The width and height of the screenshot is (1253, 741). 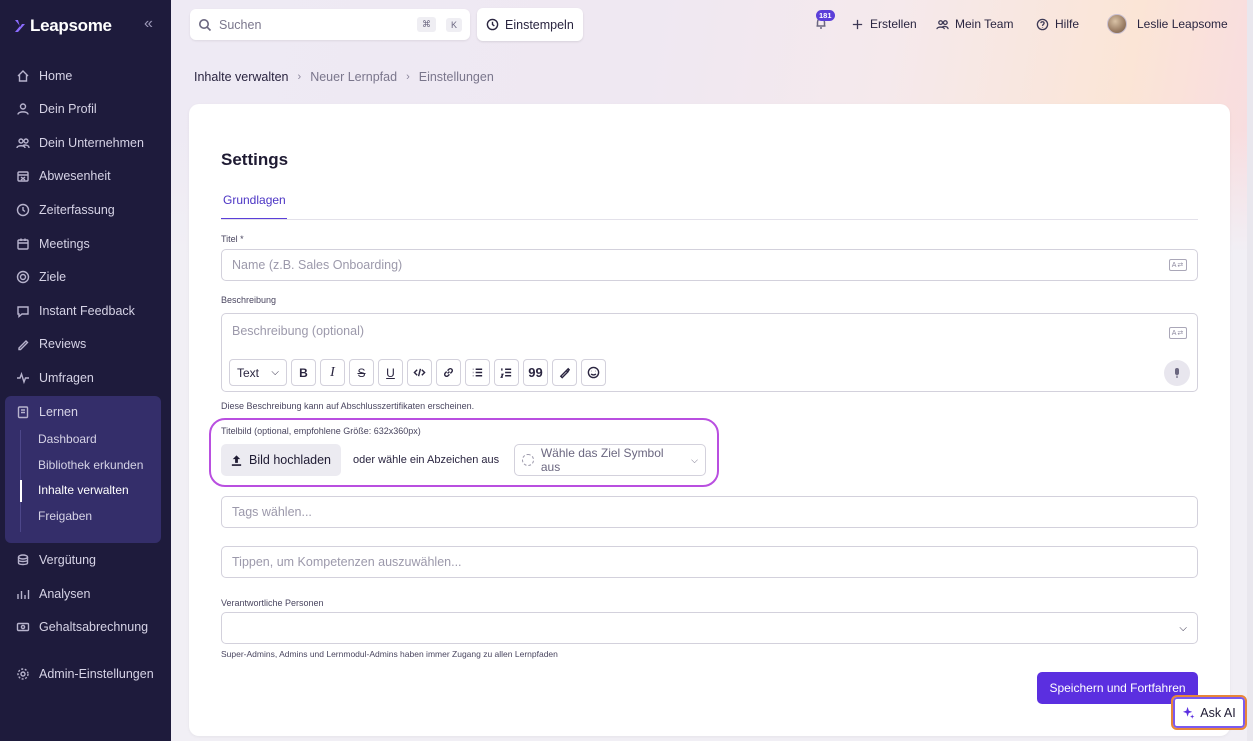 I want to click on microphone-icon, so click(x=1177, y=373).